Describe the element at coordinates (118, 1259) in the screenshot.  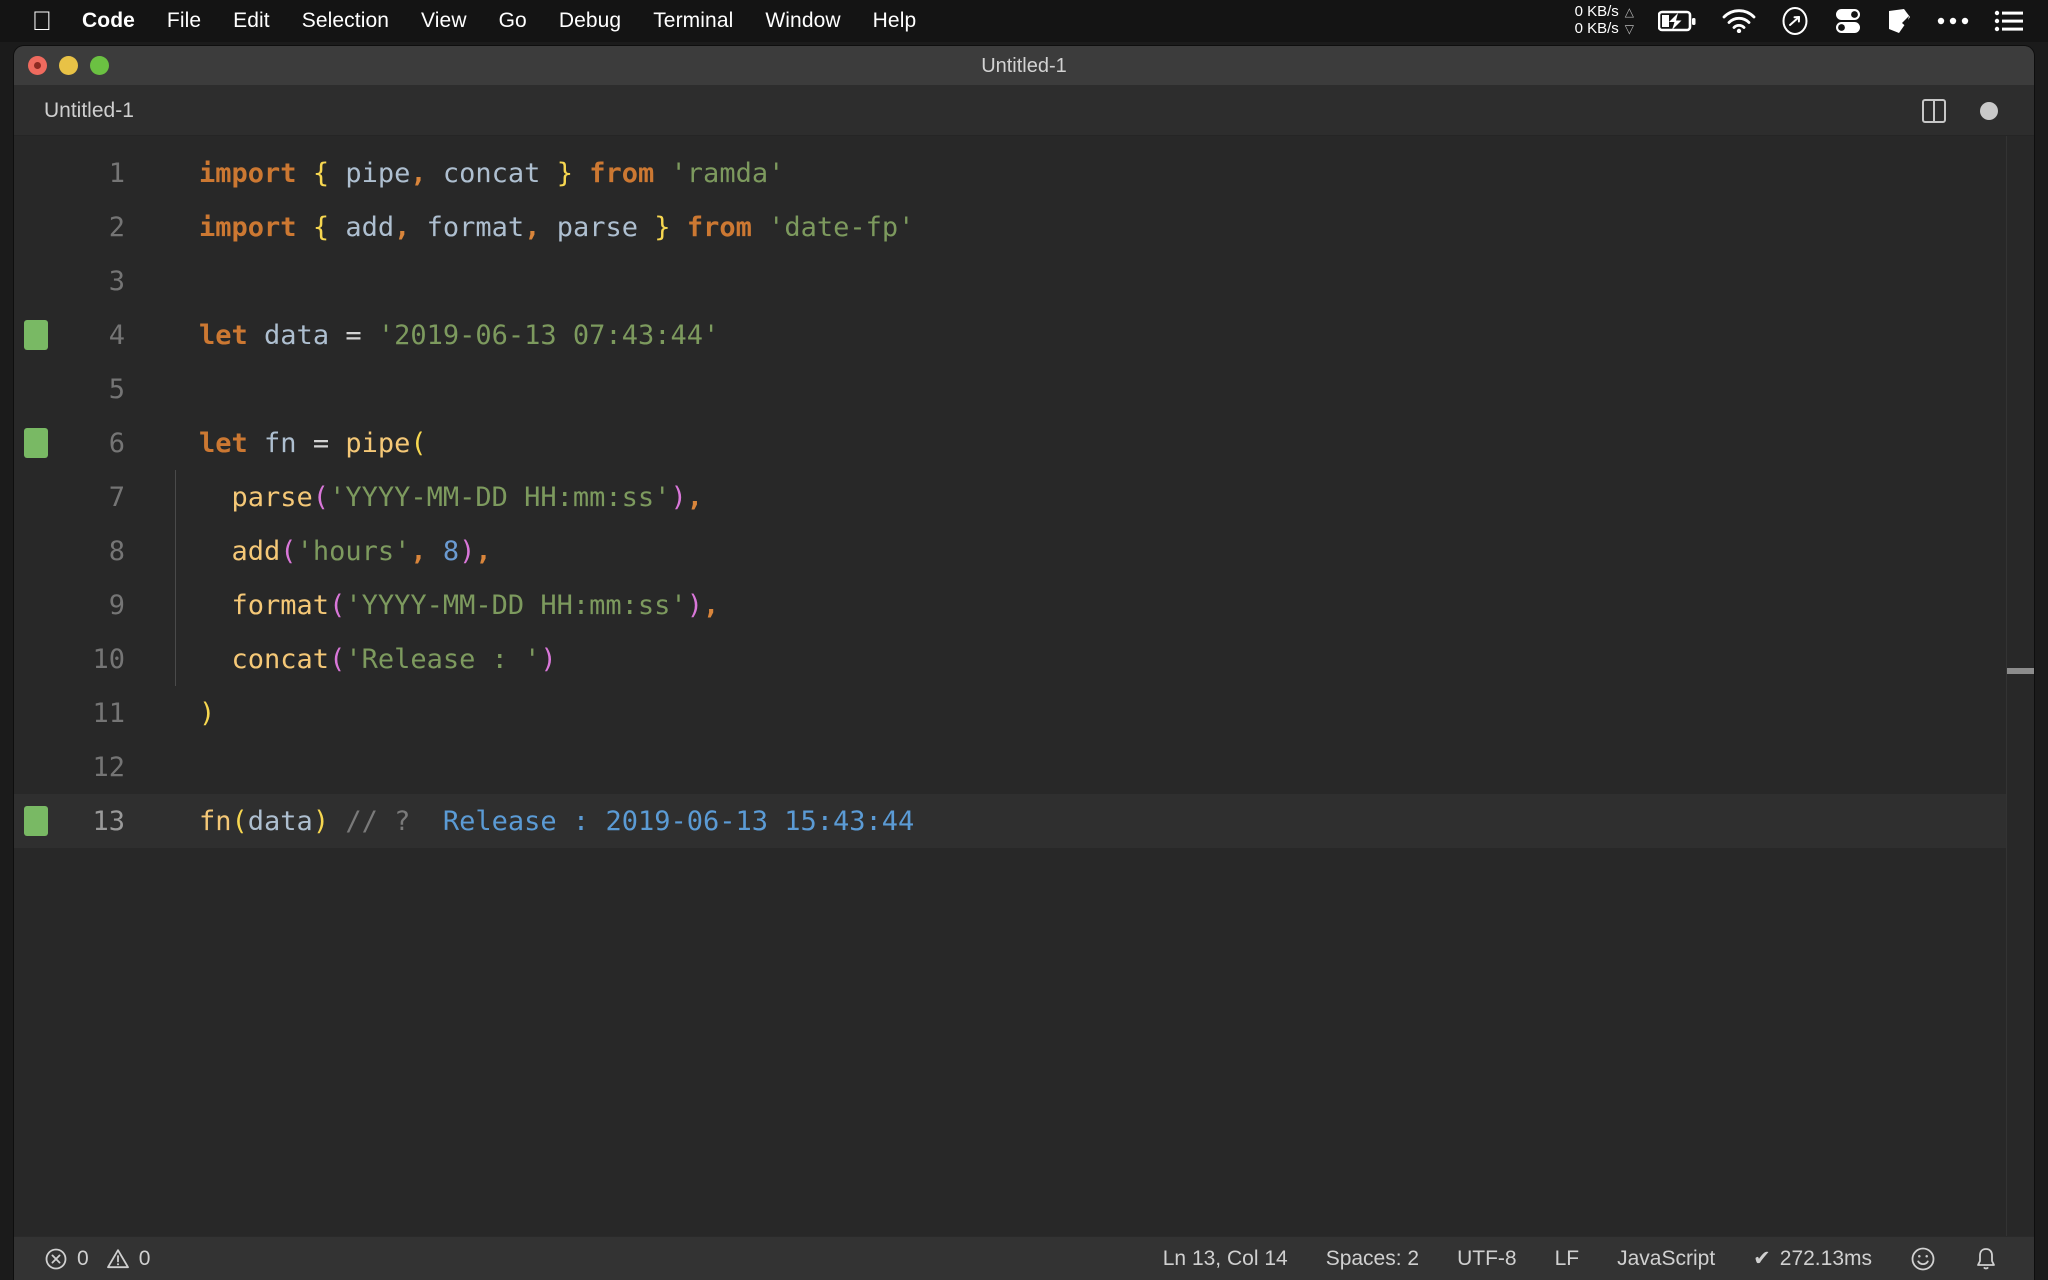
I see `warning-triangle-icon` at that location.